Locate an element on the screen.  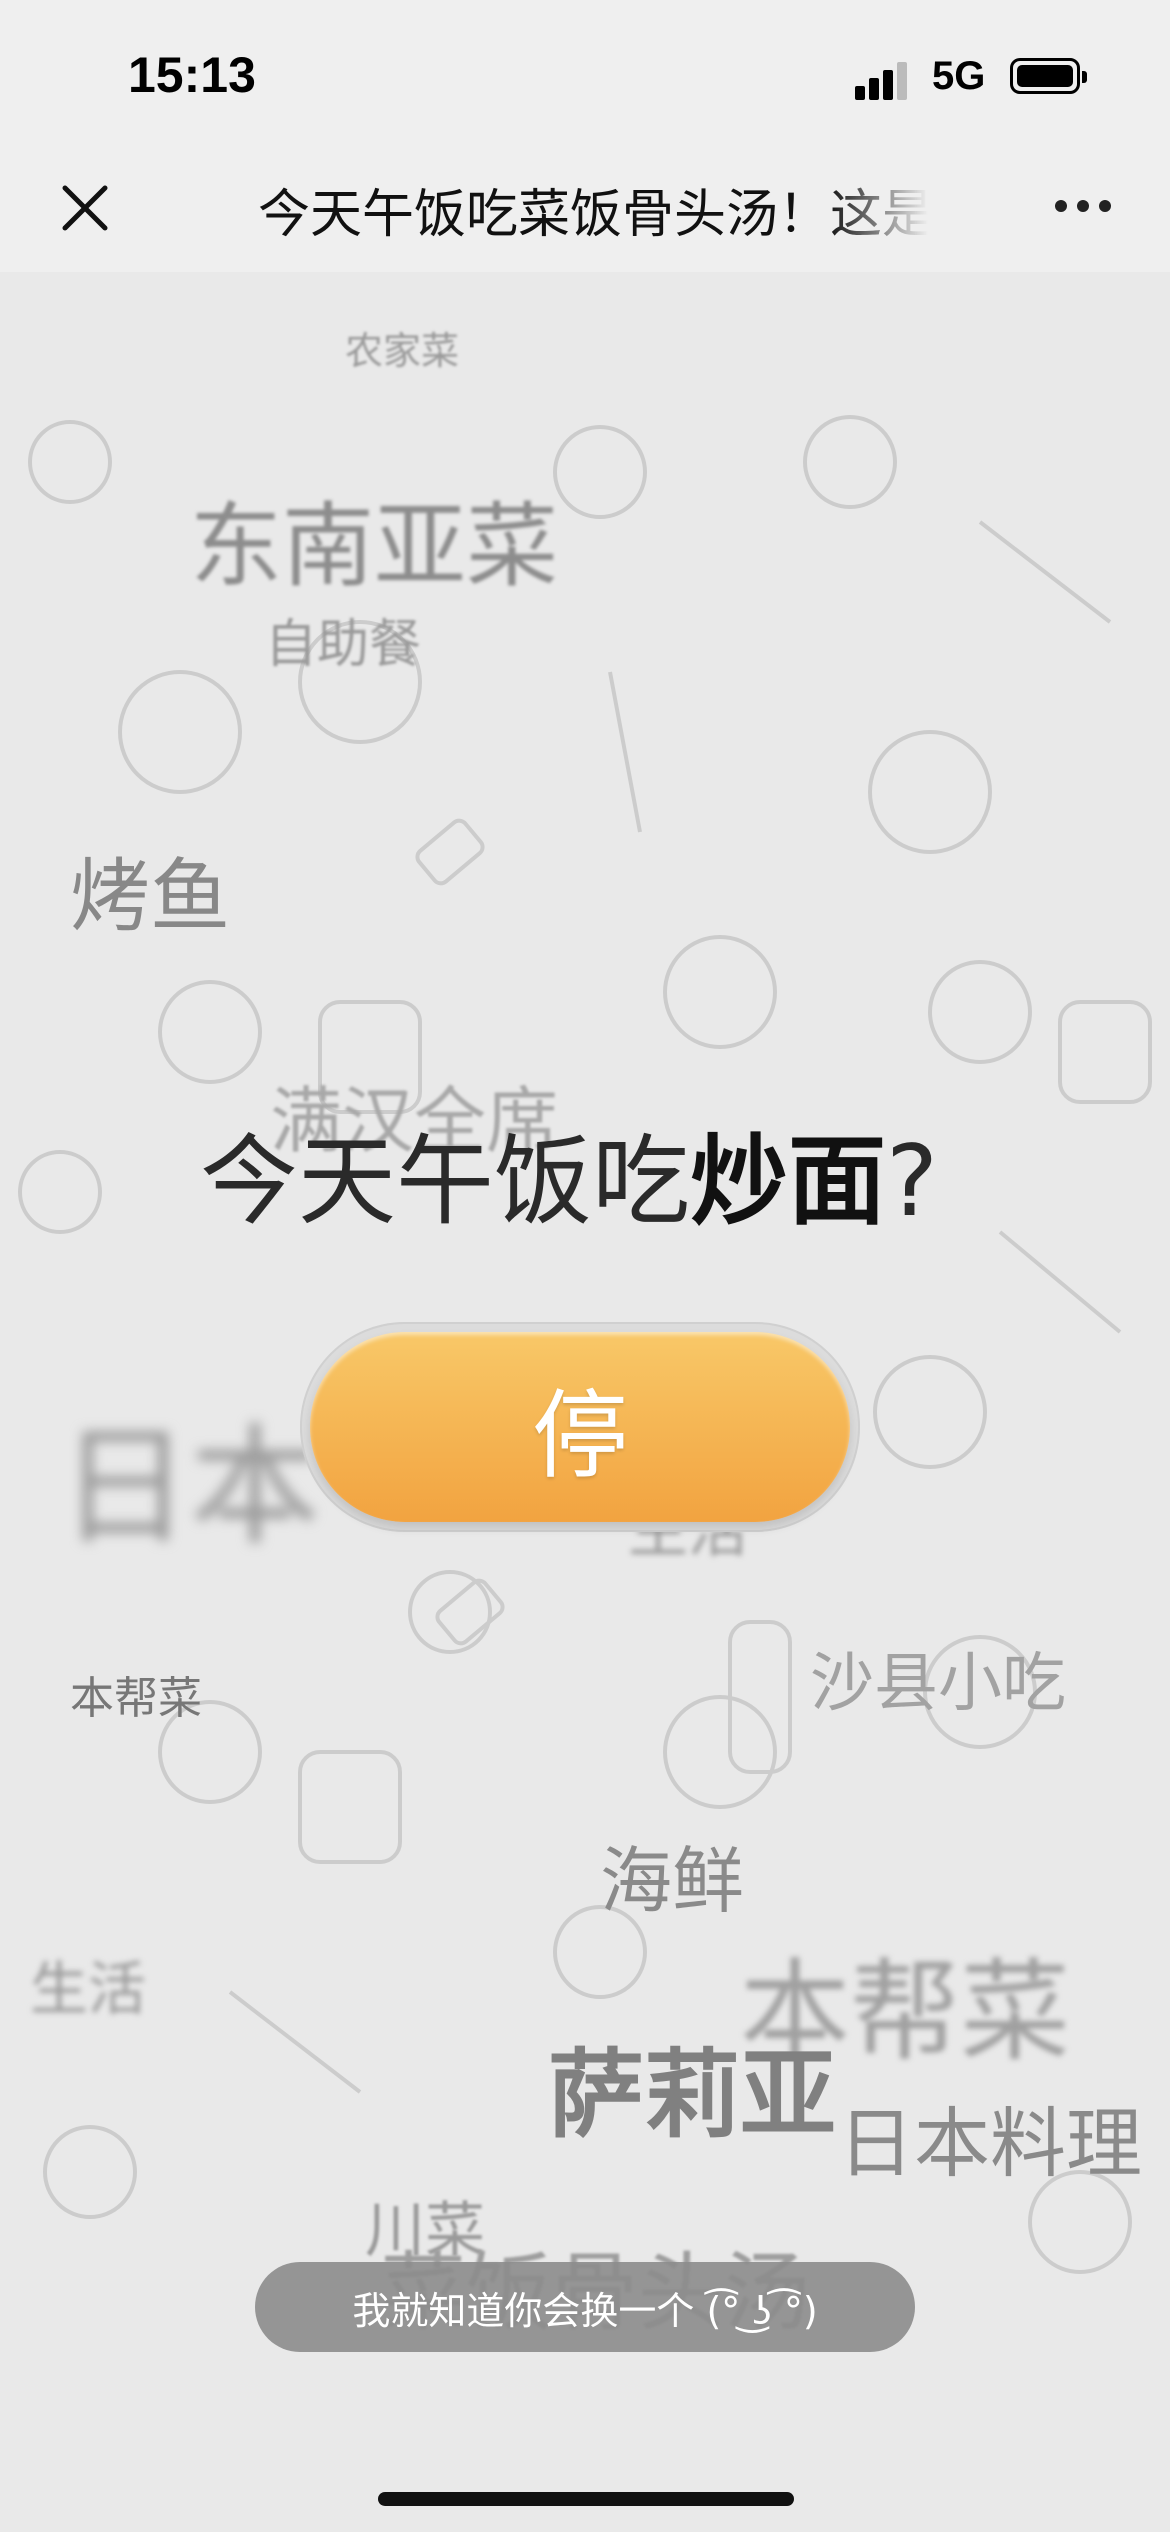
status-bar: 15:13 5G is located at coordinates (585, 75).